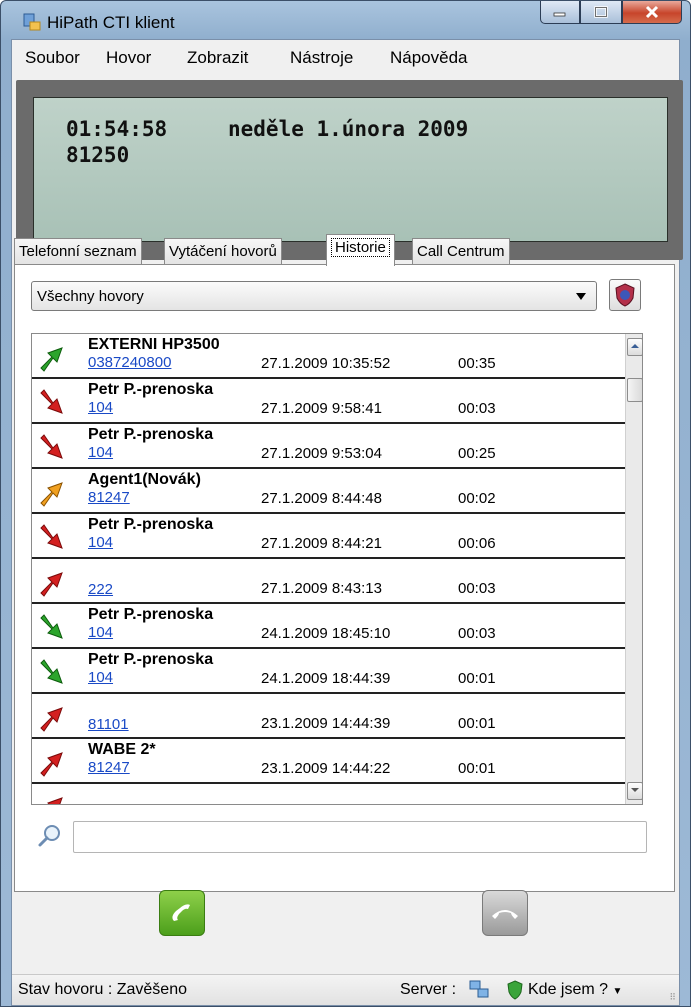 The height and width of the screenshot is (1007, 691). I want to click on tab-label: Vytáčení hovorů, so click(223, 251).